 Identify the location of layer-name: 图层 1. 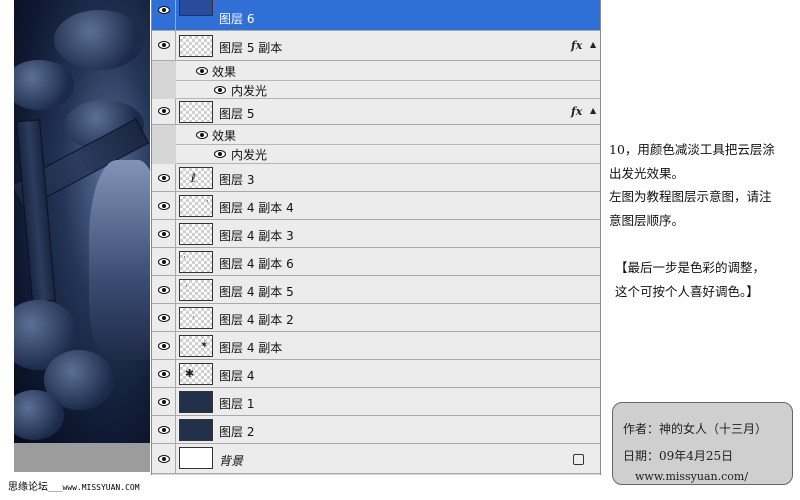
(237, 404).